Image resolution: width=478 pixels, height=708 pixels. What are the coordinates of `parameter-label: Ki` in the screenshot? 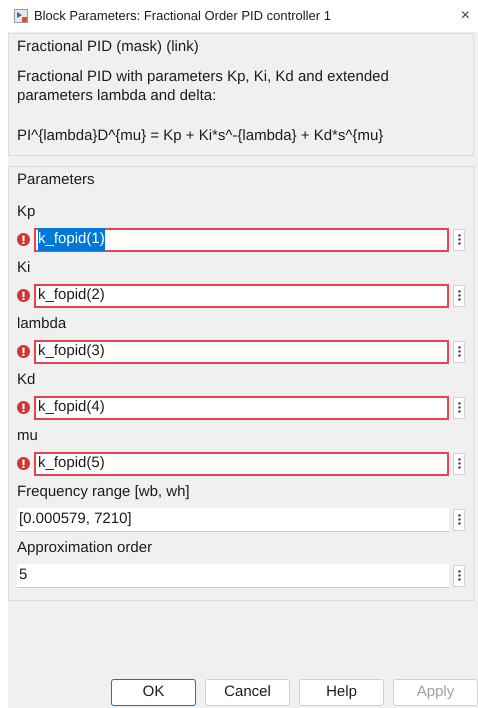 It's located at (24, 268).